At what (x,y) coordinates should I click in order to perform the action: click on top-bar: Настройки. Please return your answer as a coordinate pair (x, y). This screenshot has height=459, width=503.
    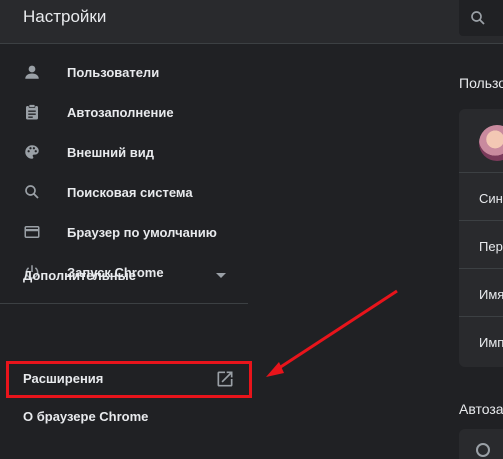
    Looking at the image, I should click on (251, 22).